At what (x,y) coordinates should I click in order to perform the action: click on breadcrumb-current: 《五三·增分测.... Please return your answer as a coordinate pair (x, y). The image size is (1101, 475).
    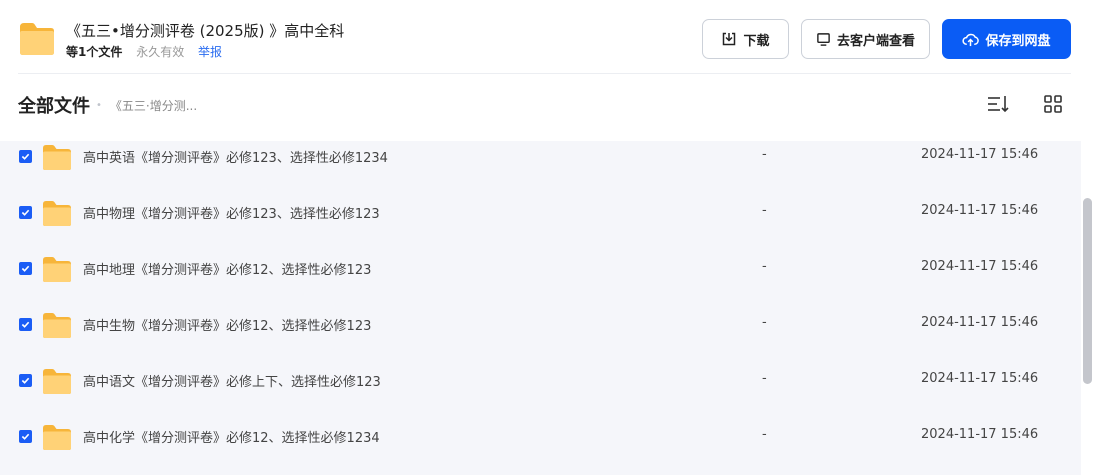
    Looking at the image, I should click on (153, 105).